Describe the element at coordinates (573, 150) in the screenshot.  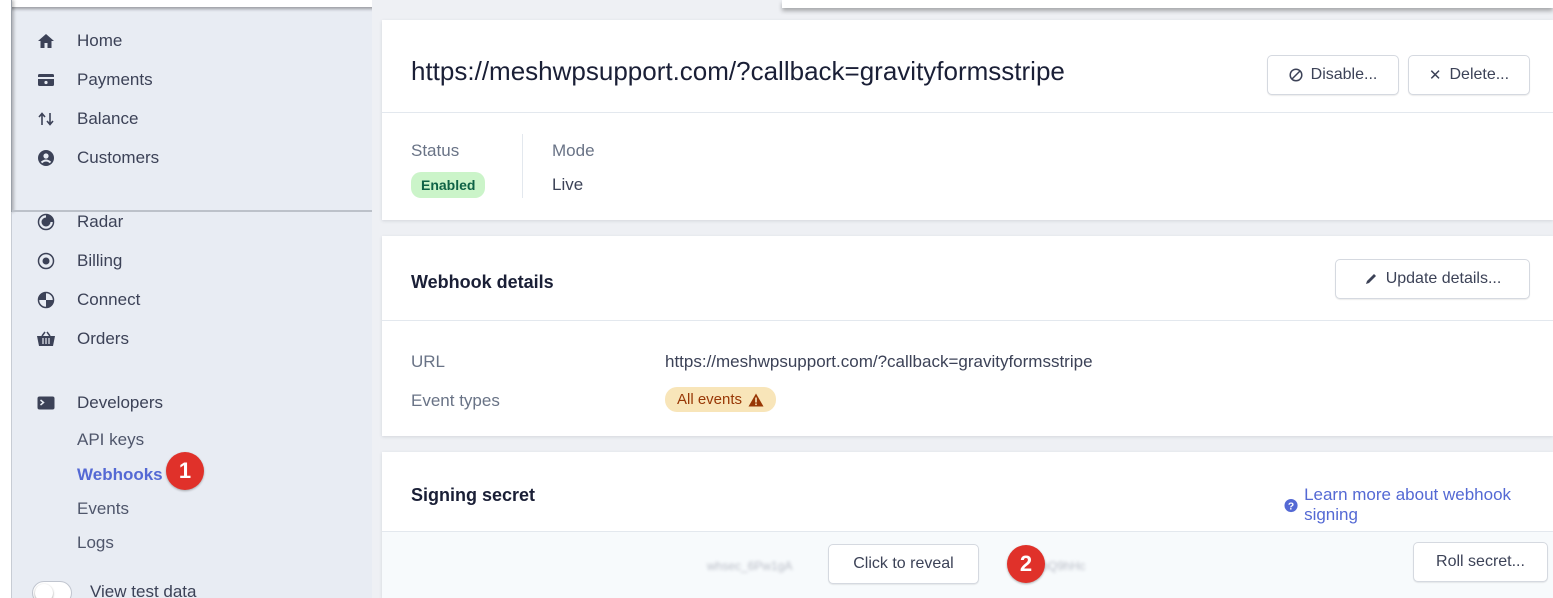
I see `mode-label: Mode` at that location.